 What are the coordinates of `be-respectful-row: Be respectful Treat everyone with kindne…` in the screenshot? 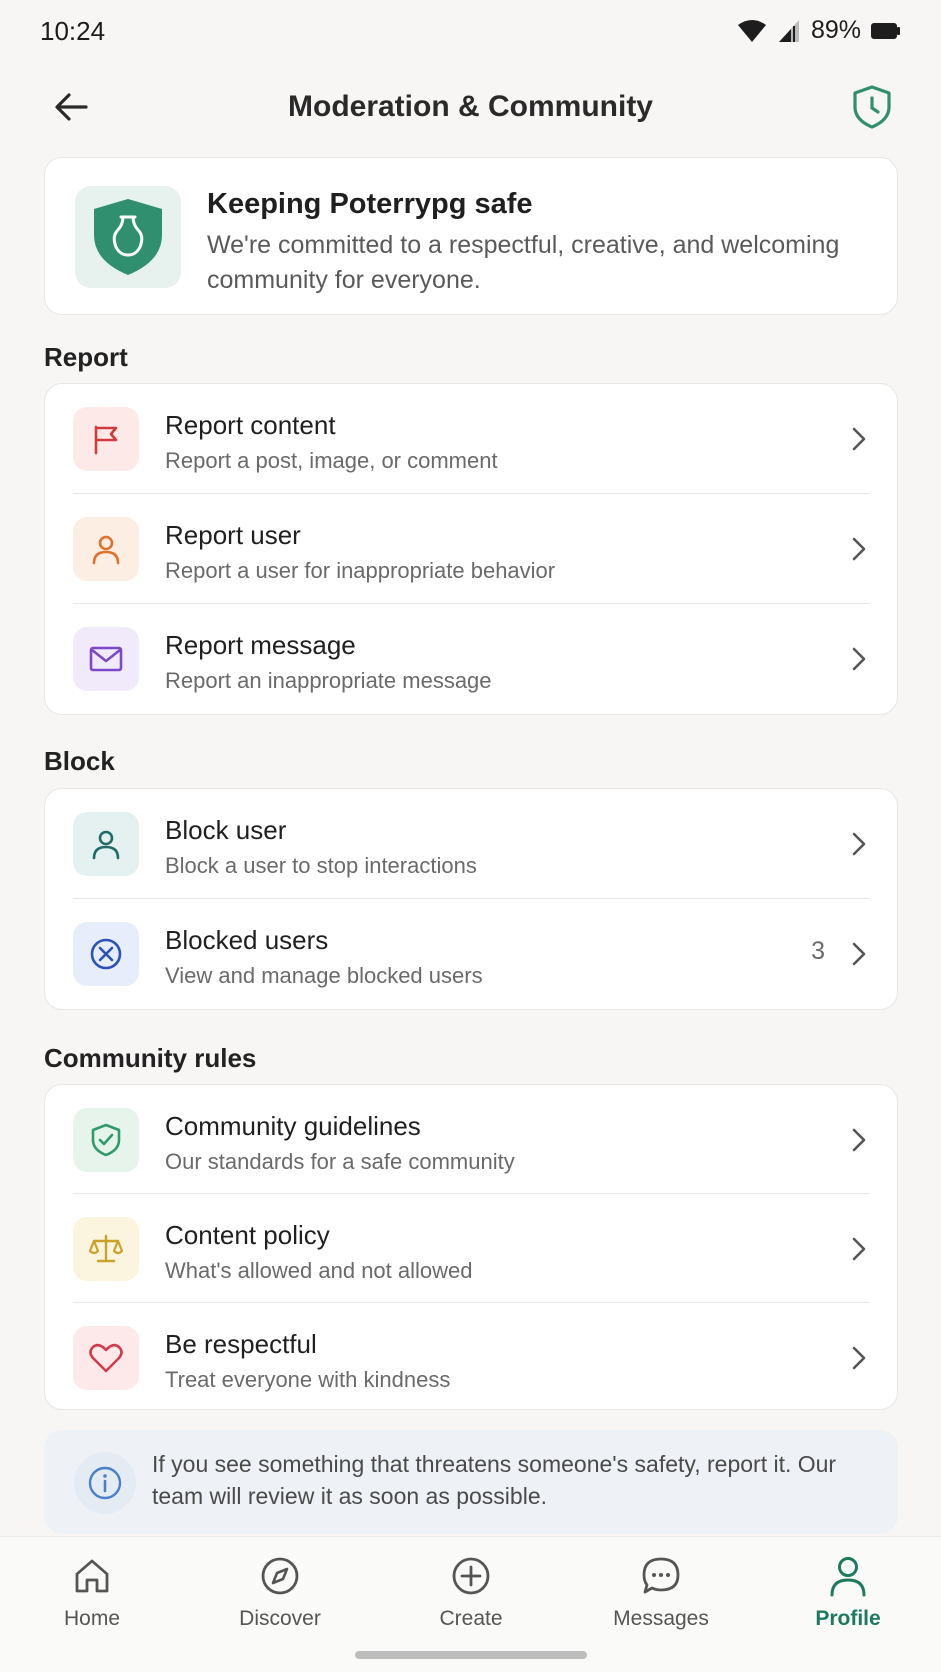 It's located at (471, 1357).